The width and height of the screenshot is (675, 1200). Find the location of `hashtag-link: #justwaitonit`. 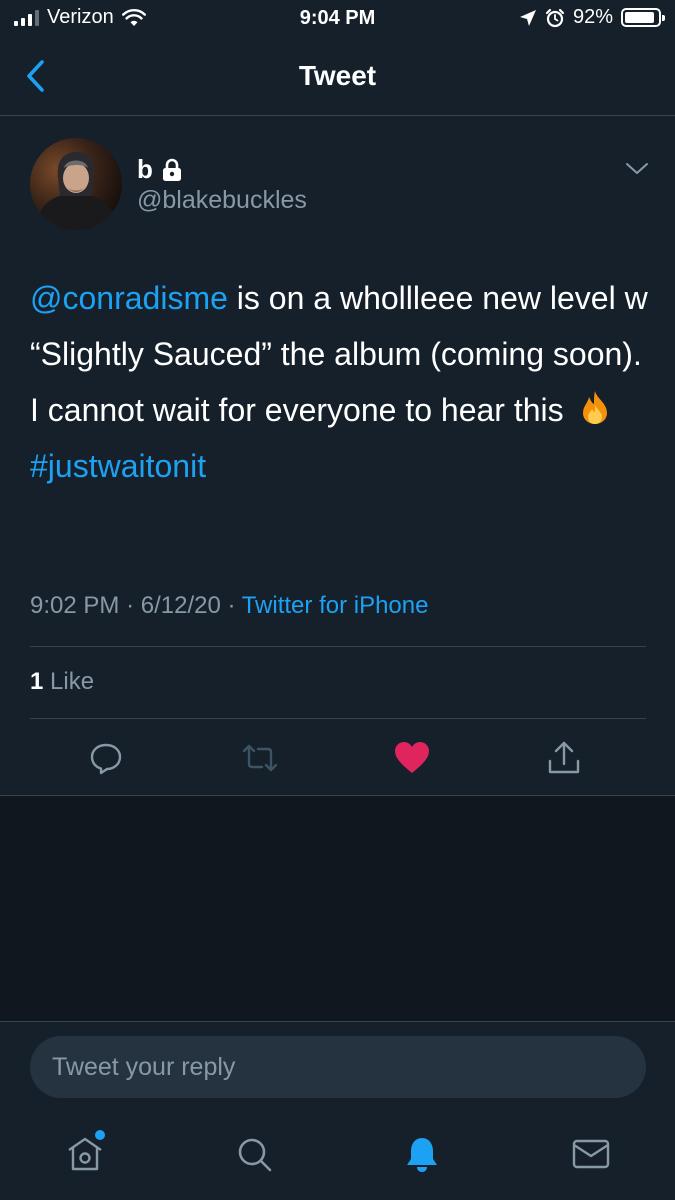

hashtag-link: #justwaitonit is located at coordinates (118, 466).